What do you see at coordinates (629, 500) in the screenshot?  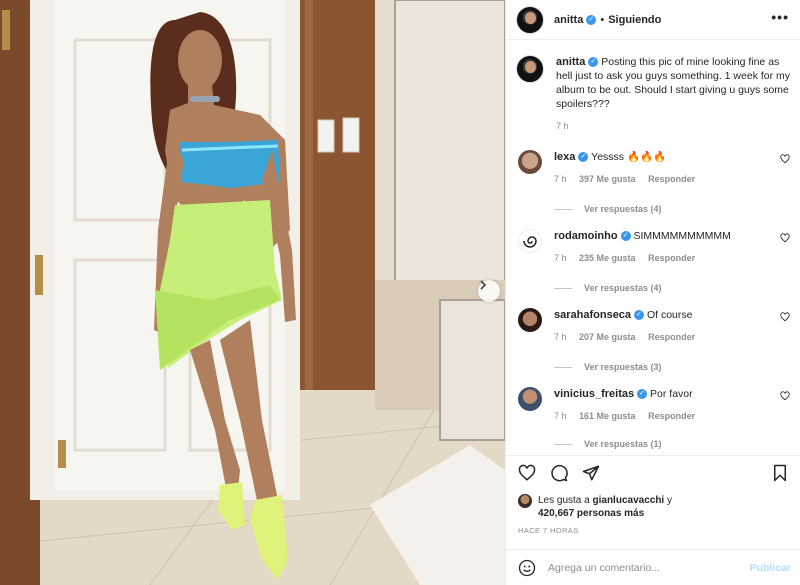 I see `liker-username: gianlucavacchi` at bounding box center [629, 500].